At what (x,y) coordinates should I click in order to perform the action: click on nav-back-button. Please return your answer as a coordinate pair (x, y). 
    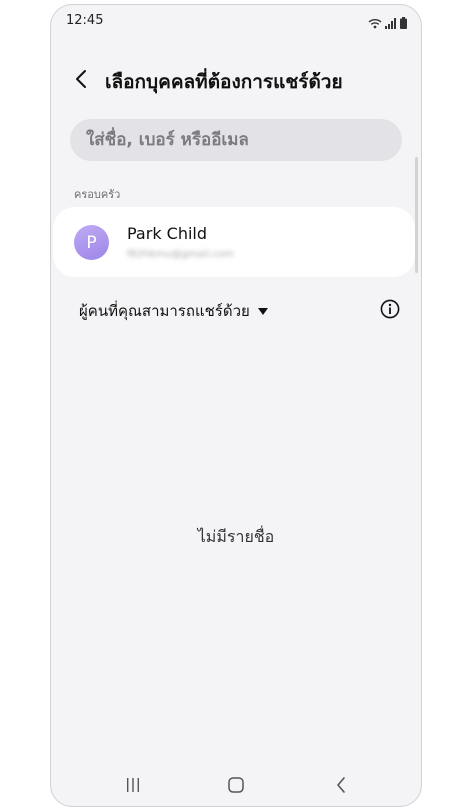
    Looking at the image, I should click on (341, 785).